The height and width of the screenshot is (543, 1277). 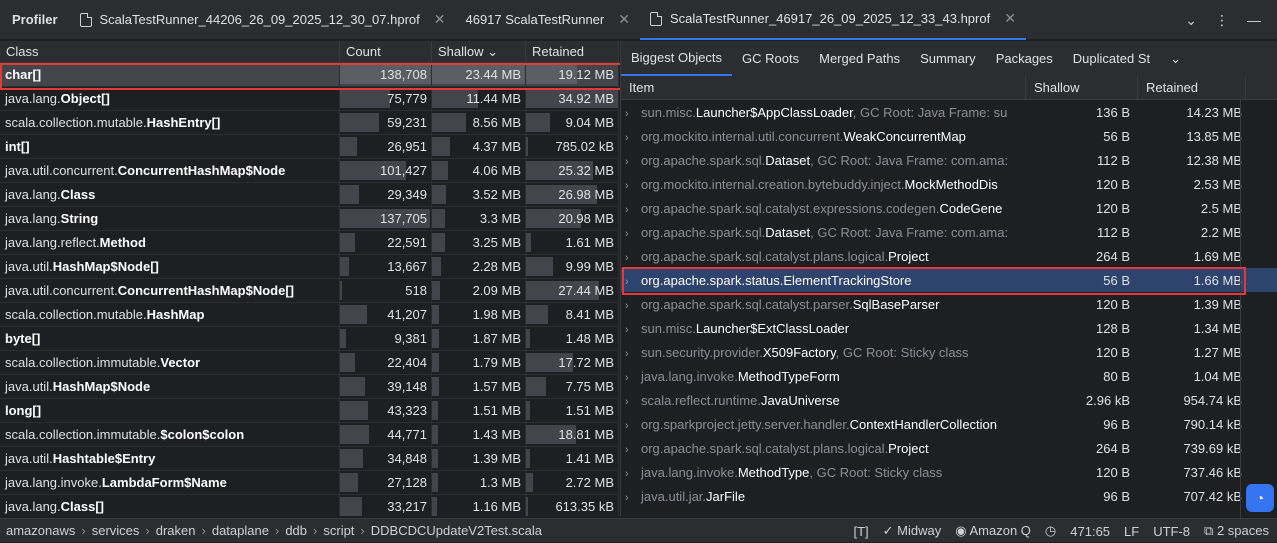 What do you see at coordinates (949, 496) in the screenshot?
I see `list-item: › java.util.jar.JarFile 96 B 707.42 kB` at bounding box center [949, 496].